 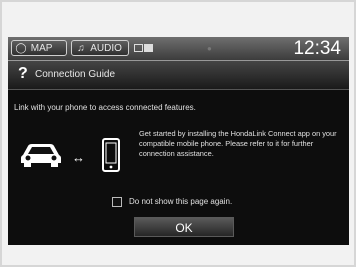 I want to click on map-button: ◯ MAP, so click(x=39, y=48).